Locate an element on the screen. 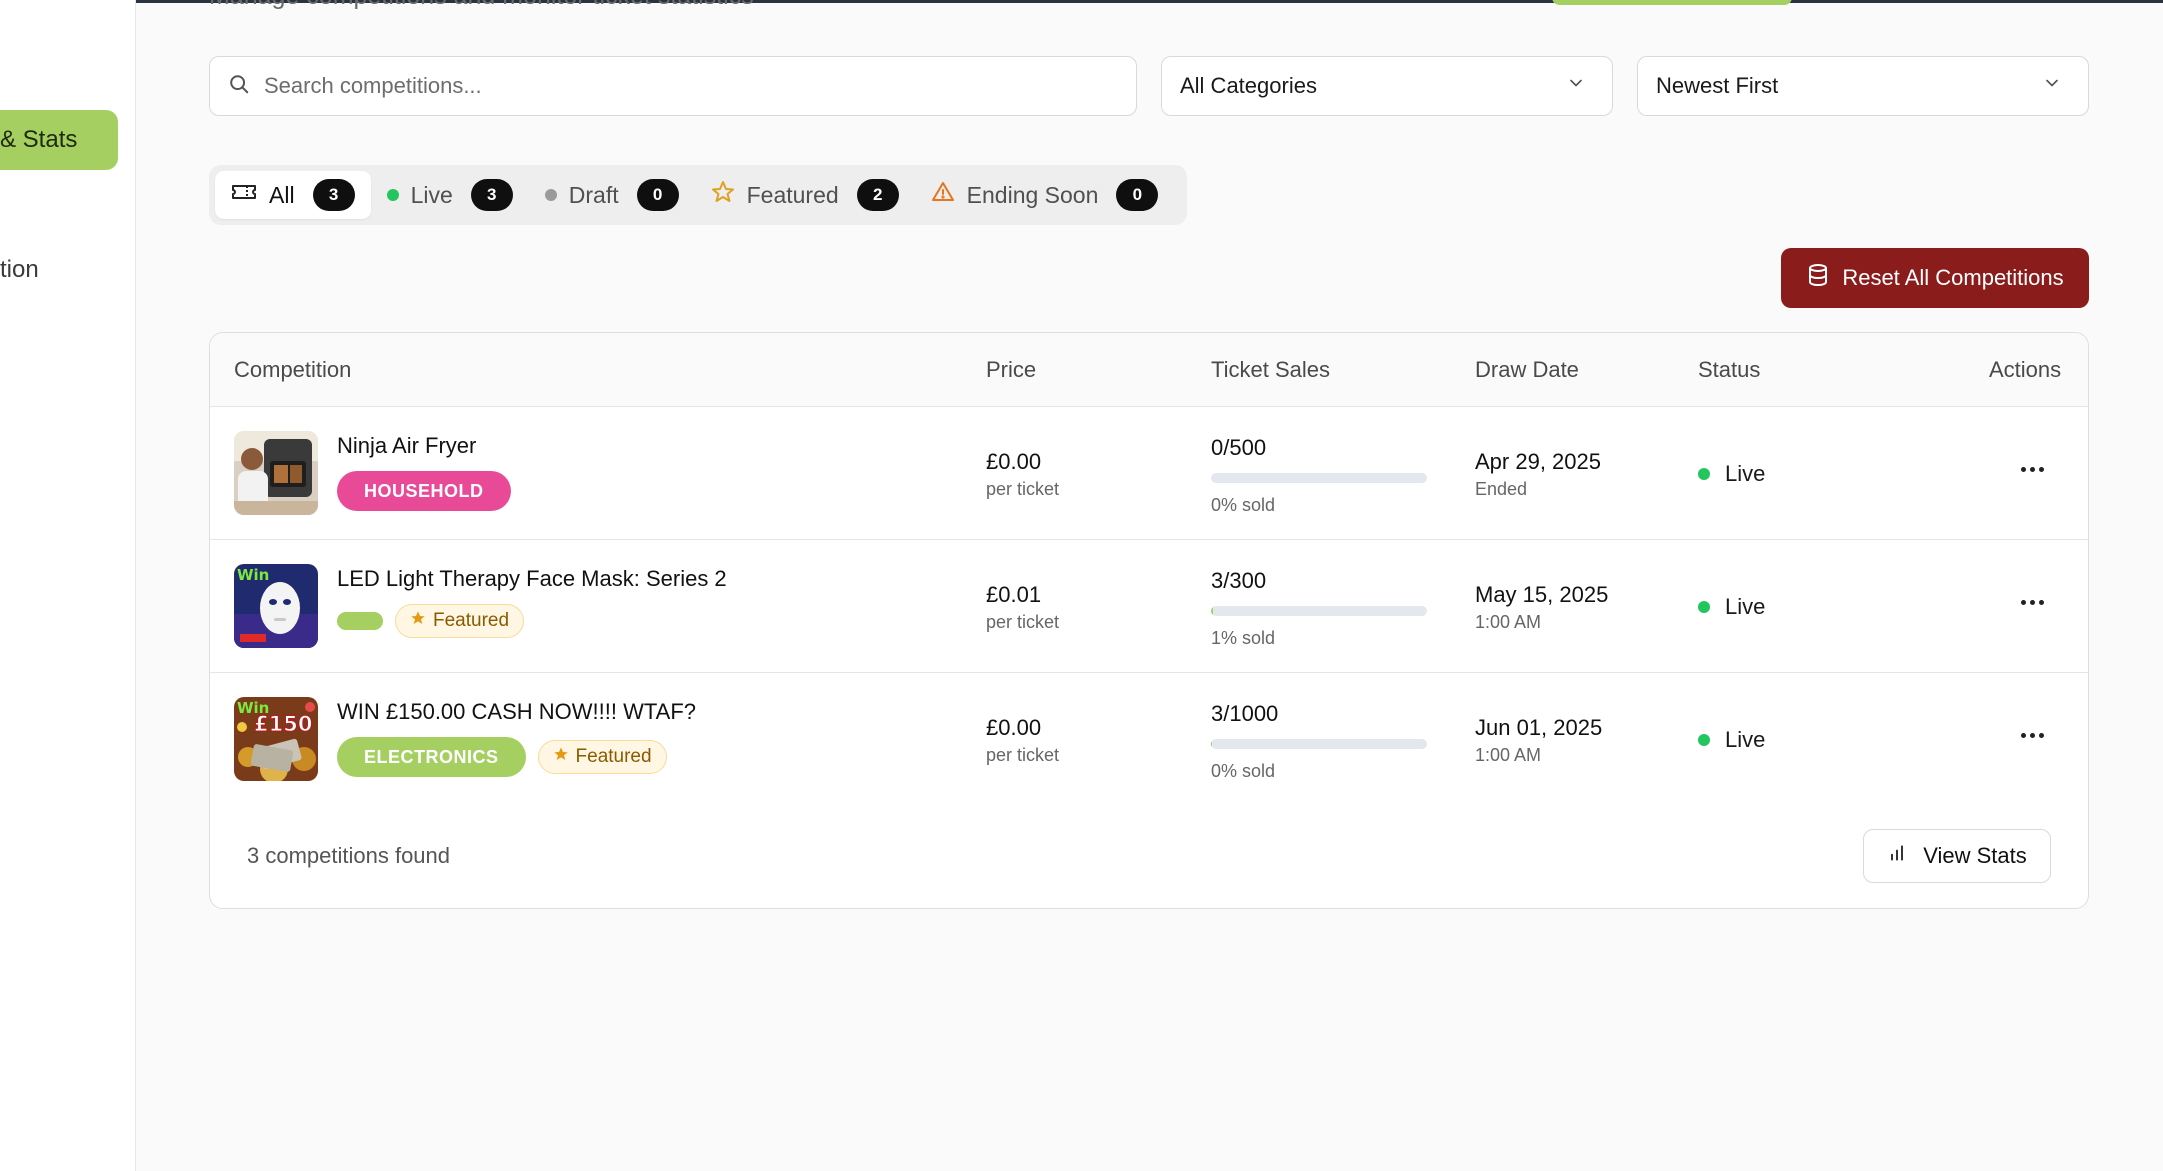 The width and height of the screenshot is (2163, 1171). draw-time: Ended is located at coordinates (1501, 489).